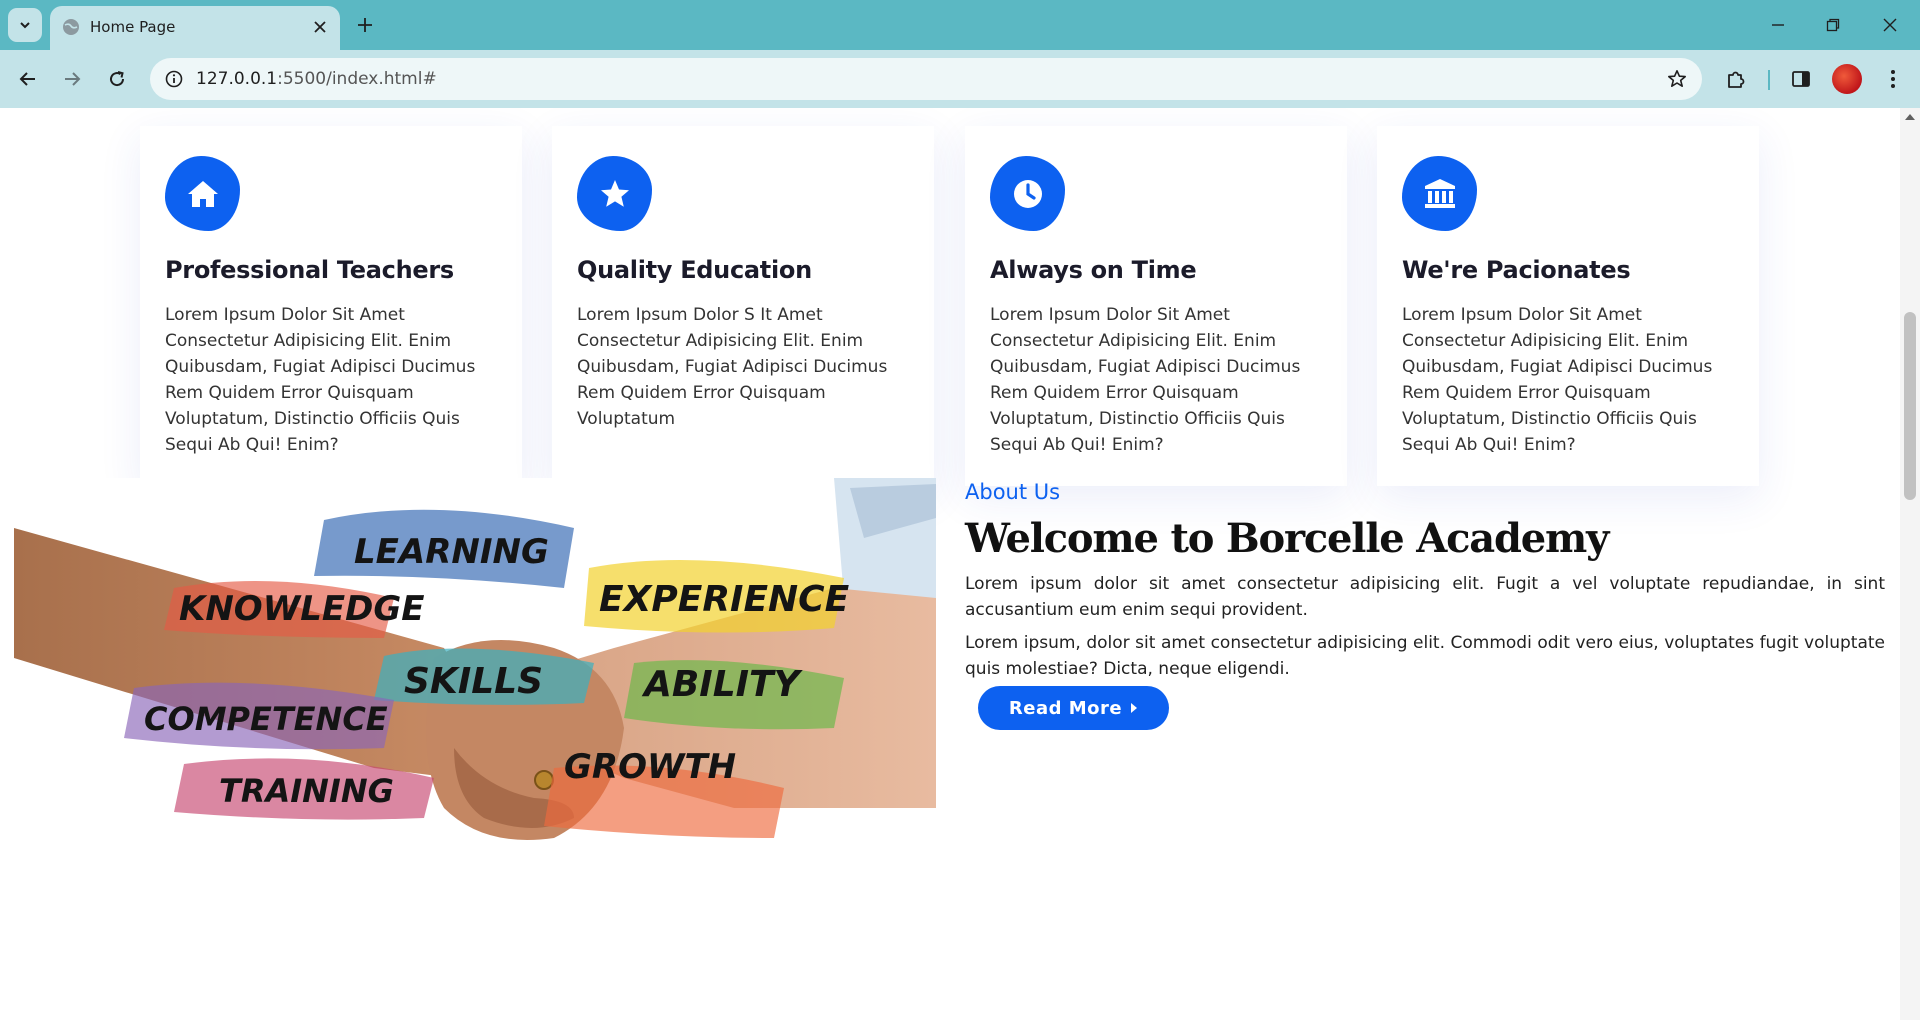 The height and width of the screenshot is (1020, 1920). What do you see at coordinates (237, 79) in the screenshot?
I see `url-host: 127.0.0.1` at bounding box center [237, 79].